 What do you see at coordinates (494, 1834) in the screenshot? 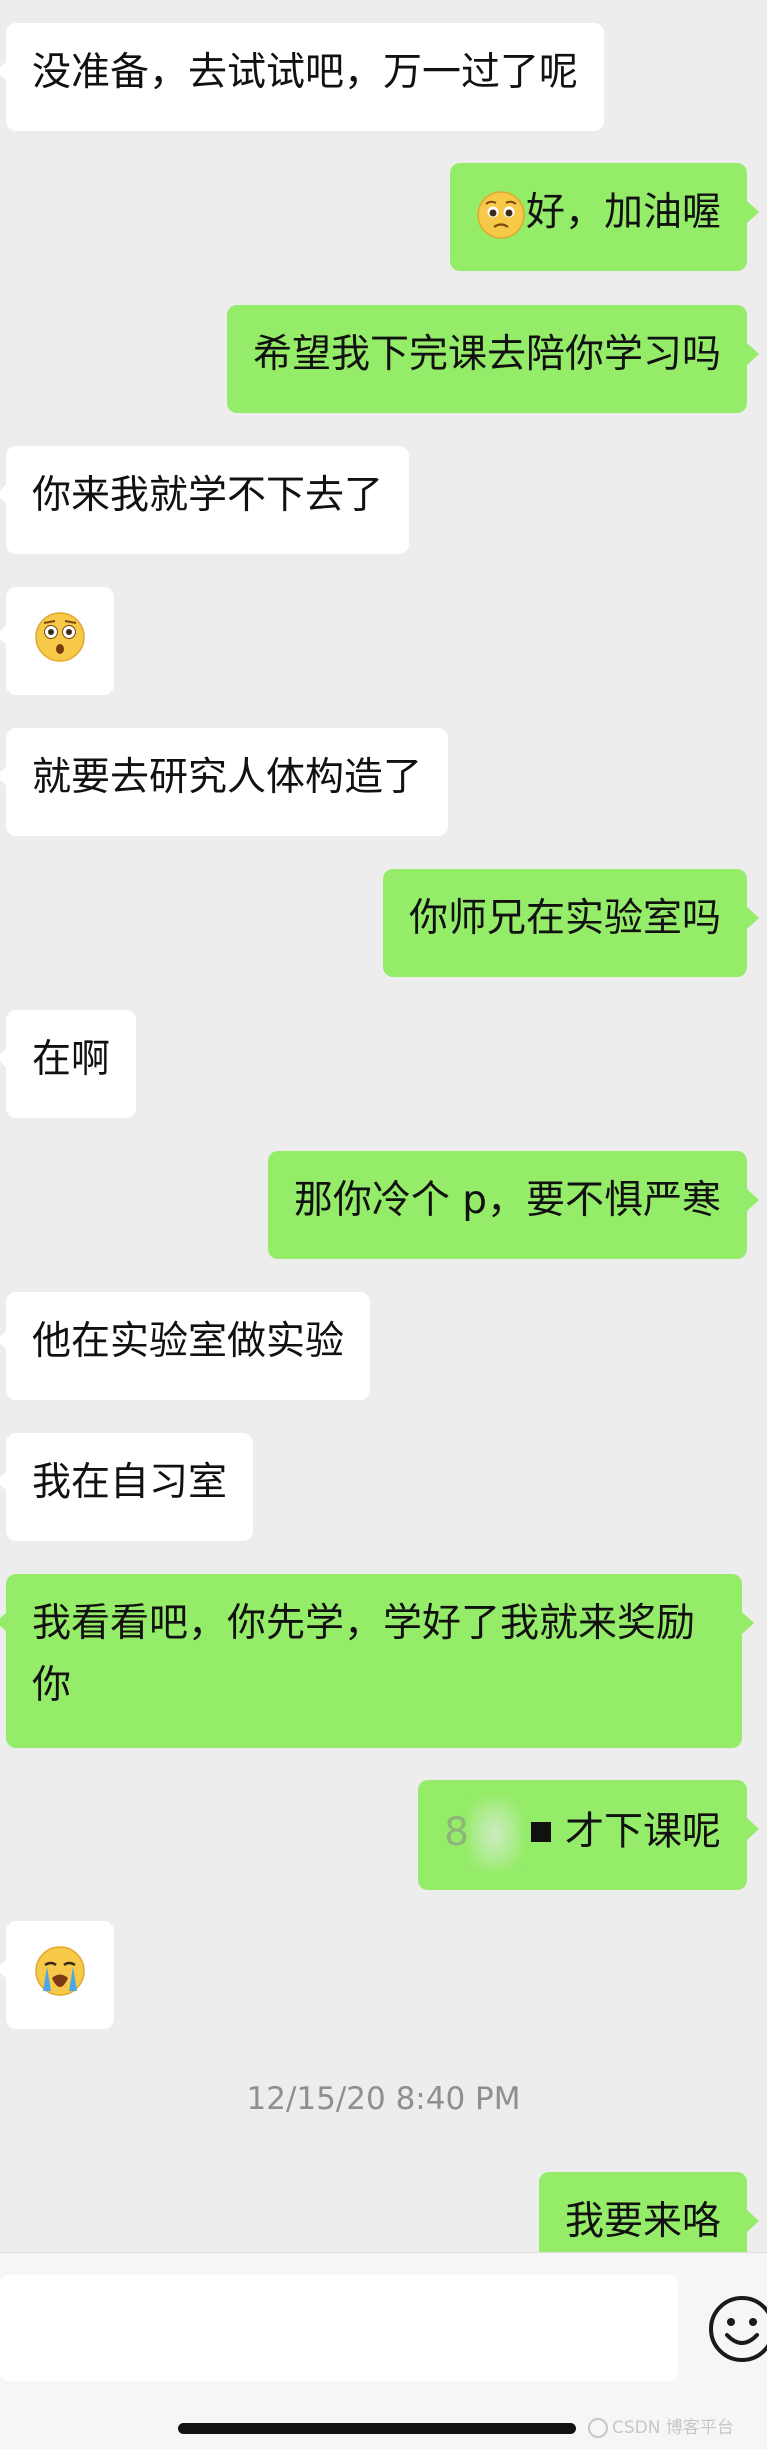
I see `blur-redaction` at bounding box center [494, 1834].